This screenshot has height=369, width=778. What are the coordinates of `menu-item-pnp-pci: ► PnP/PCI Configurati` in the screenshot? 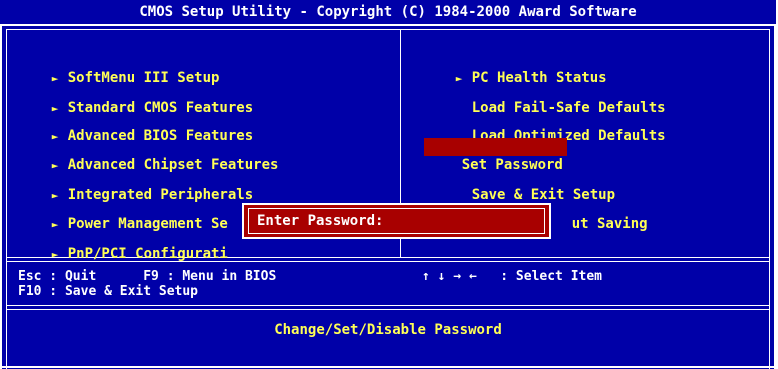 It's located at (123, 244).